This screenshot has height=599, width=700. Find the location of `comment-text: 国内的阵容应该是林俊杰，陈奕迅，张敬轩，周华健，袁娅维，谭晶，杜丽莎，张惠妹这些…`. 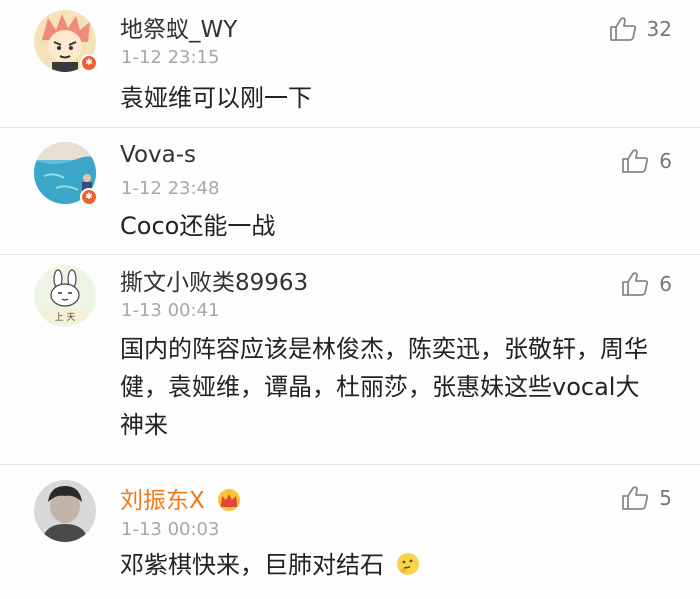

comment-text: 国内的阵容应该是林俊杰，陈奕迅，张敬轩，周华健，袁娅维，谭晶，杜丽莎，张惠妹这些… is located at coordinates (384, 387).